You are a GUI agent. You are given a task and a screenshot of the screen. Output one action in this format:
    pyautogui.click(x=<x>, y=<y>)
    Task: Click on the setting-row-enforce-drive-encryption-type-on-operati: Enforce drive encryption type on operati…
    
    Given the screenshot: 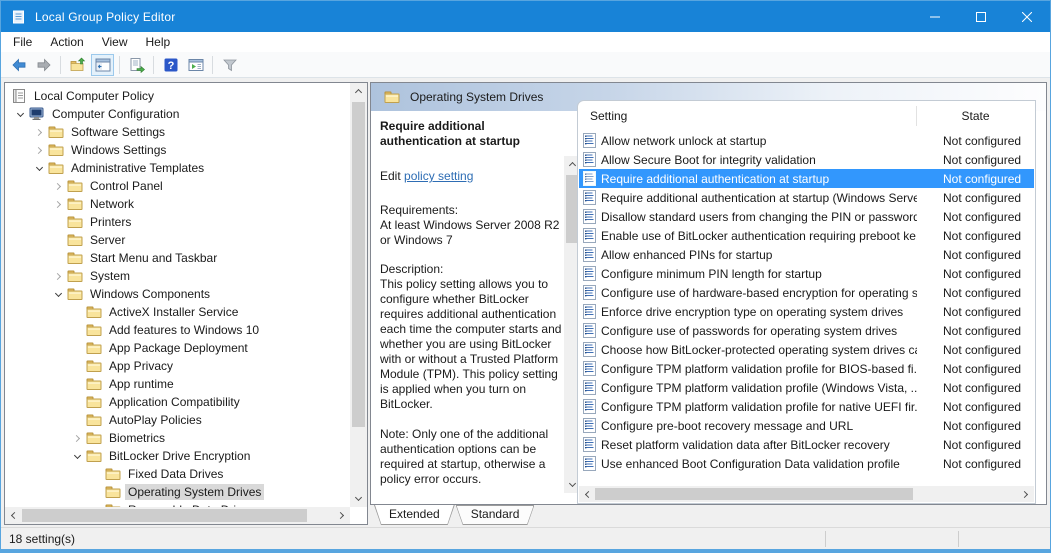 What is the action you would take?
    pyautogui.click(x=806, y=311)
    